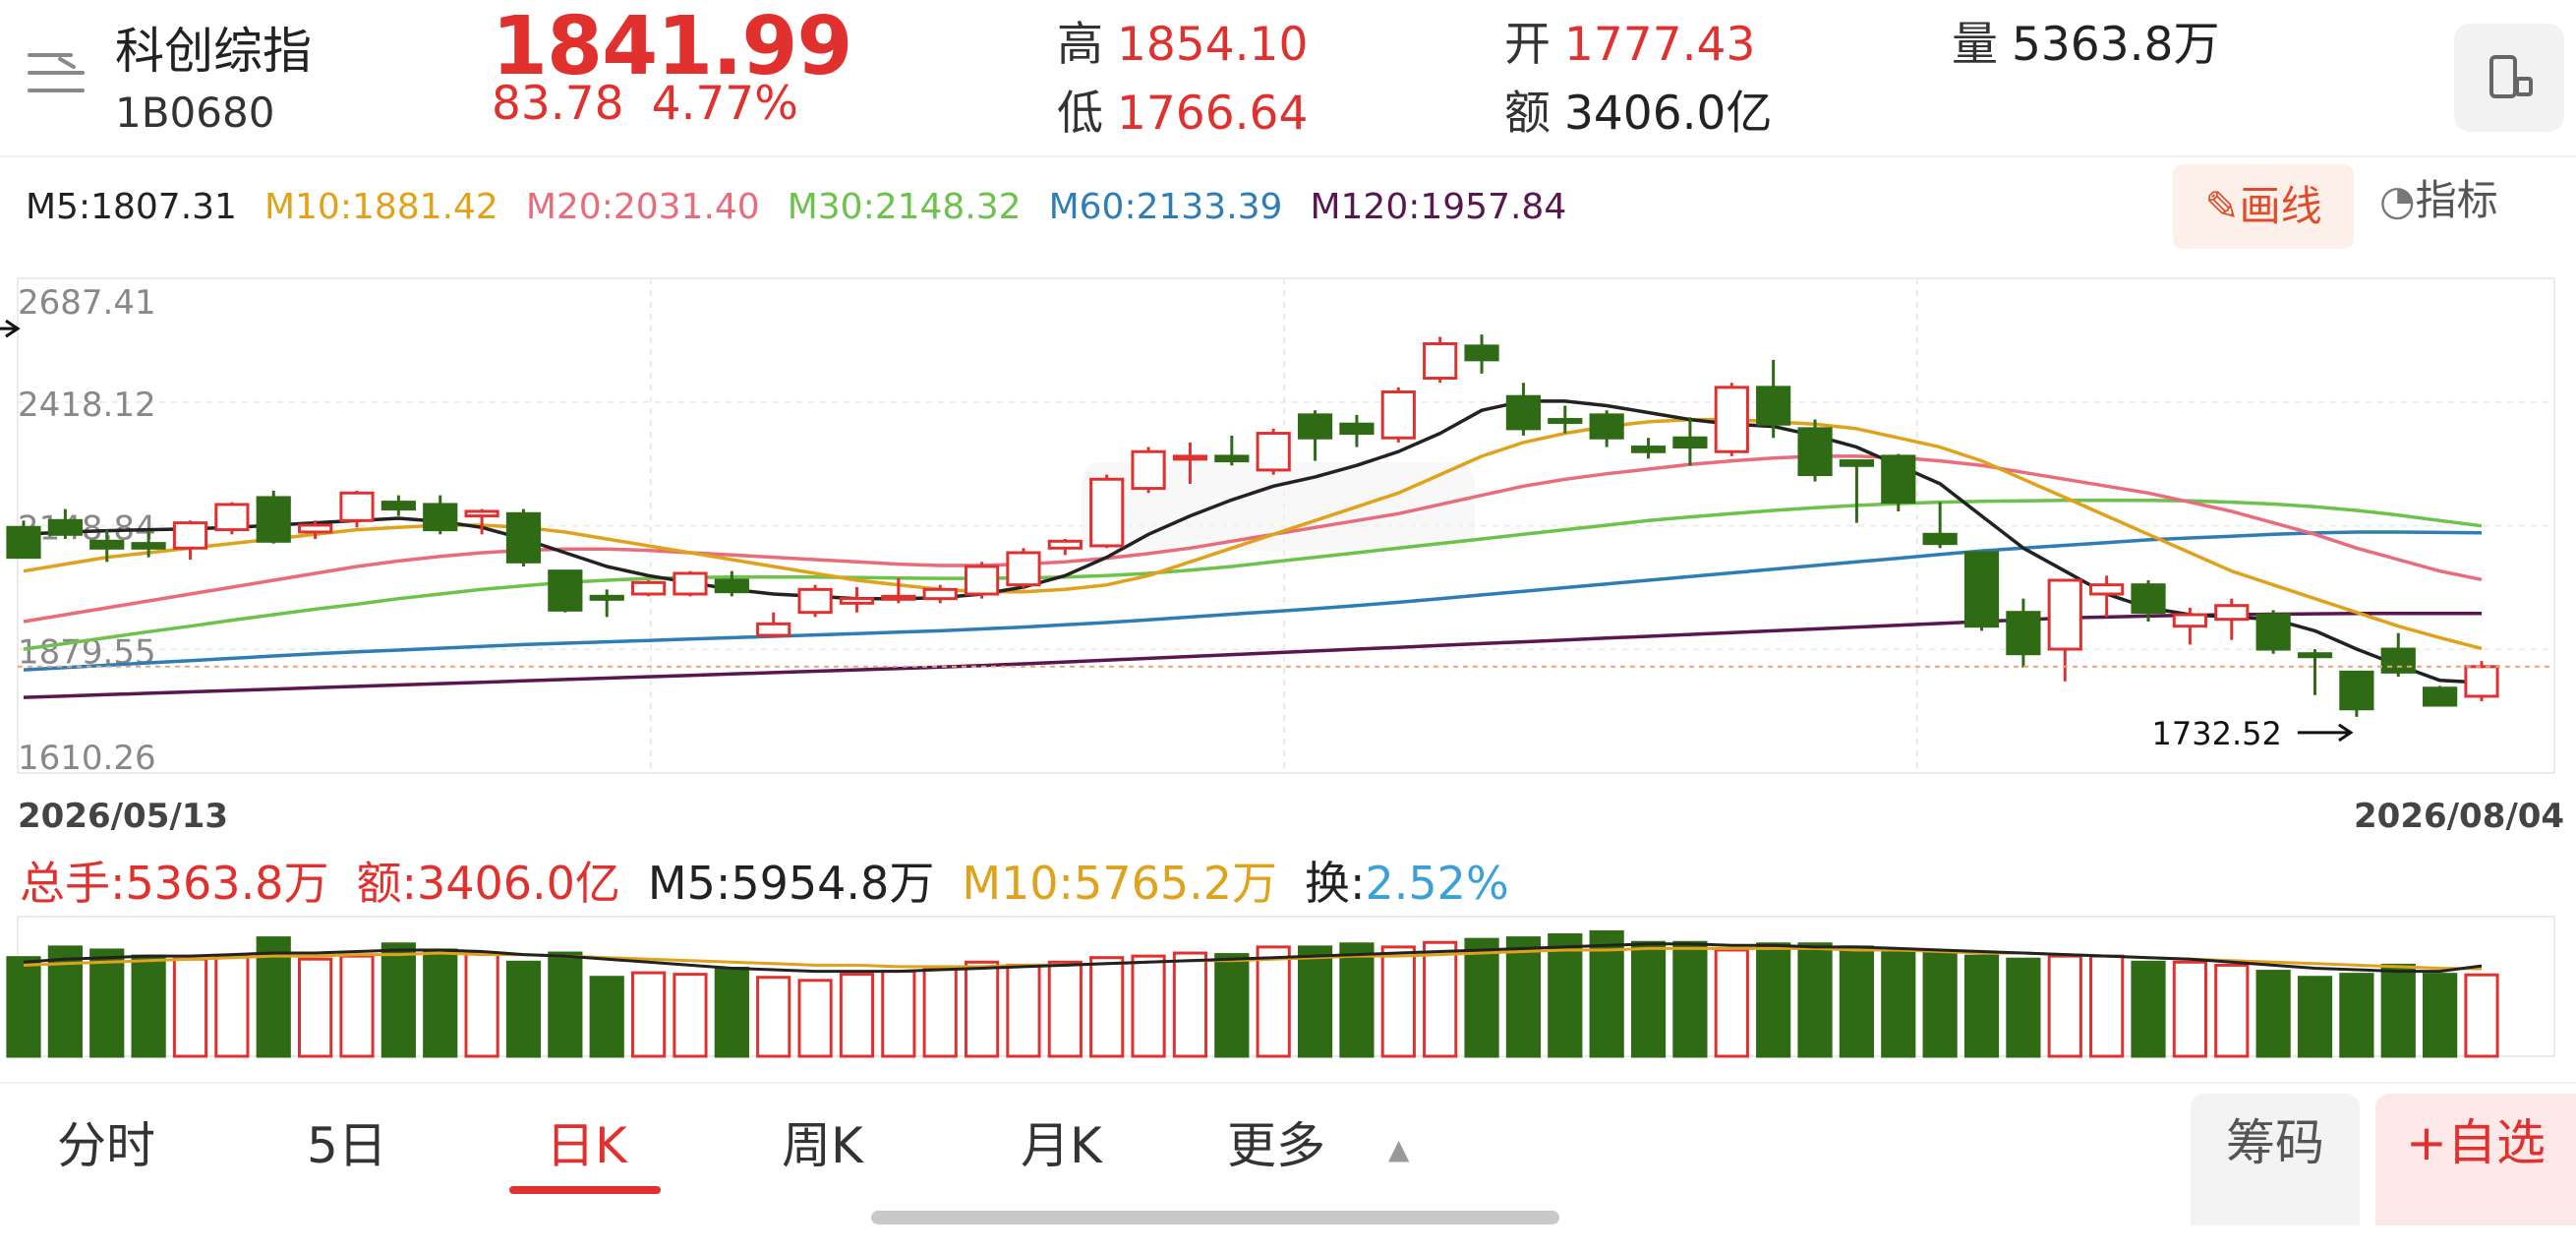 The width and height of the screenshot is (2576, 1251). What do you see at coordinates (822, 1141) in the screenshot?
I see `tab-weekly-k: 周K` at bounding box center [822, 1141].